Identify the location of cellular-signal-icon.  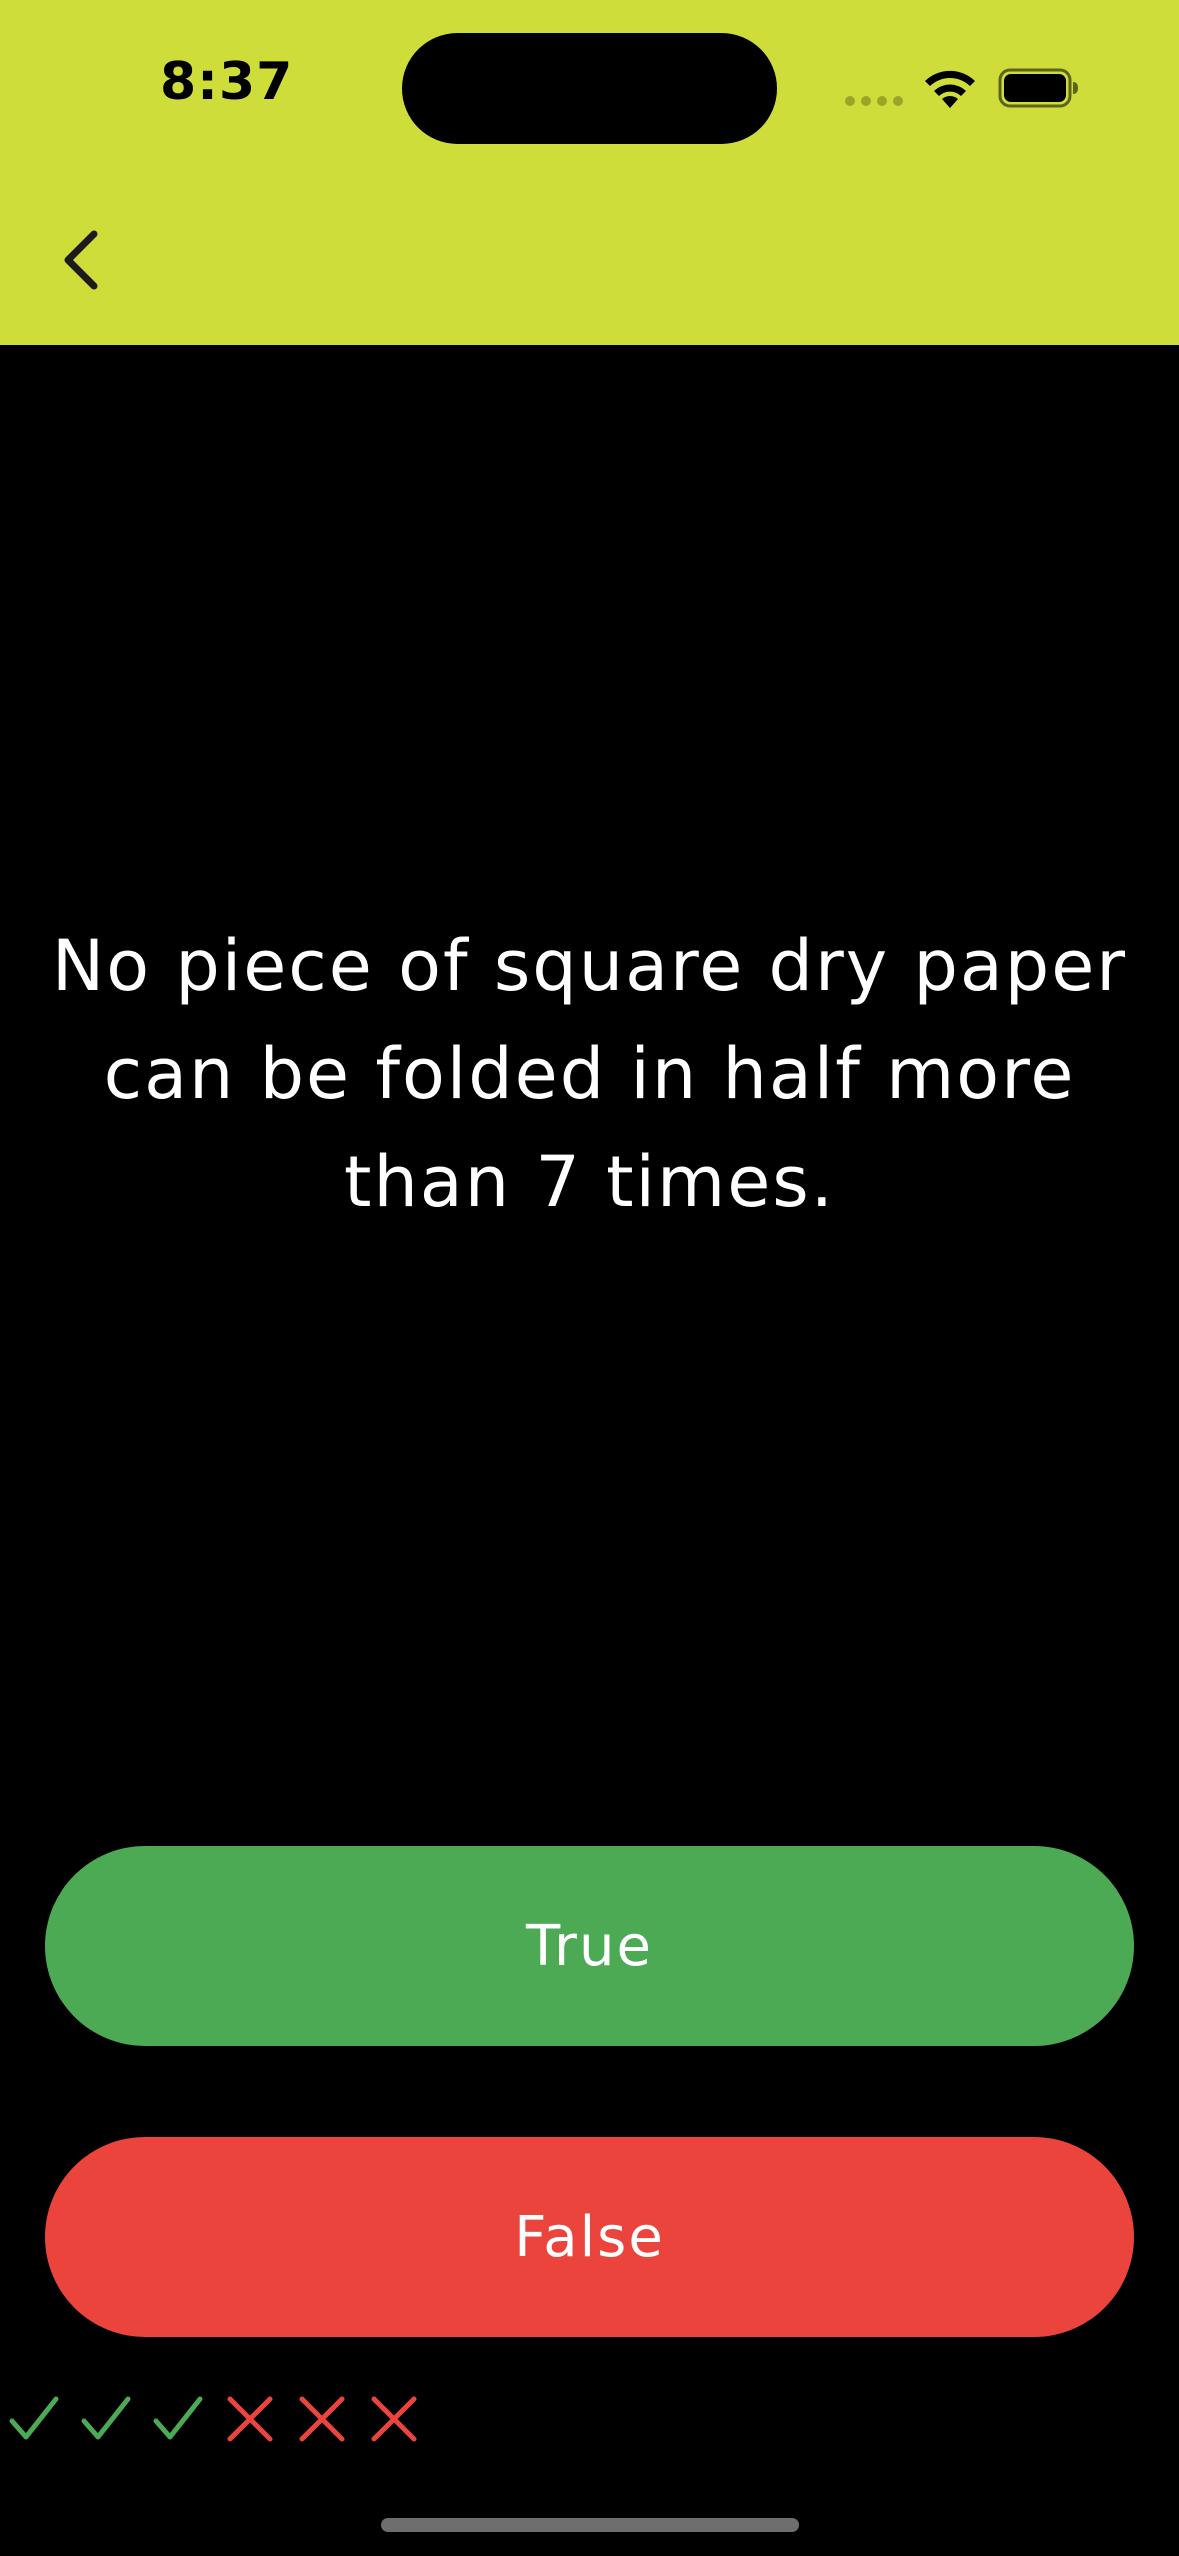
(874, 101).